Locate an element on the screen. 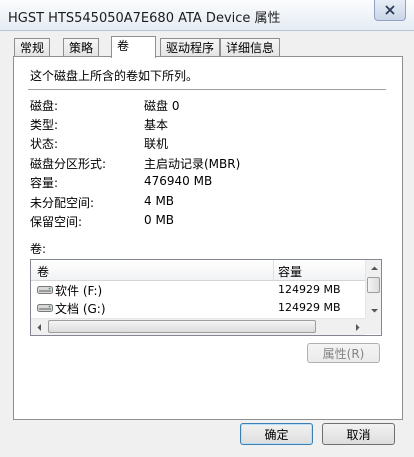 The height and width of the screenshot is (457, 414). close-icon is located at coordinates (390, 10).